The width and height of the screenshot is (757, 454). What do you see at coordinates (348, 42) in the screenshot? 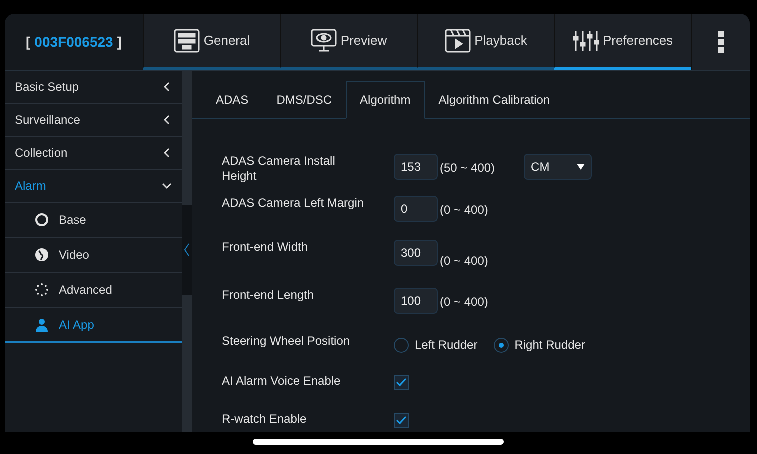
I see `nav-tab: Preview` at bounding box center [348, 42].